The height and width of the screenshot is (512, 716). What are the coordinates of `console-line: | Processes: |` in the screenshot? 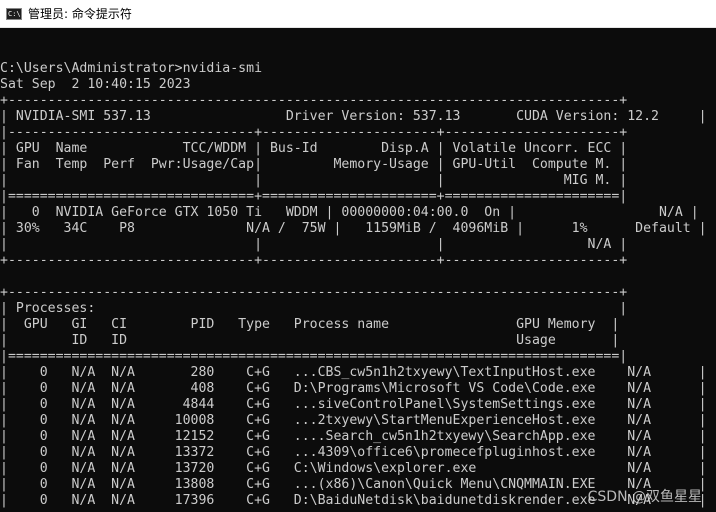 It's located at (314, 308).